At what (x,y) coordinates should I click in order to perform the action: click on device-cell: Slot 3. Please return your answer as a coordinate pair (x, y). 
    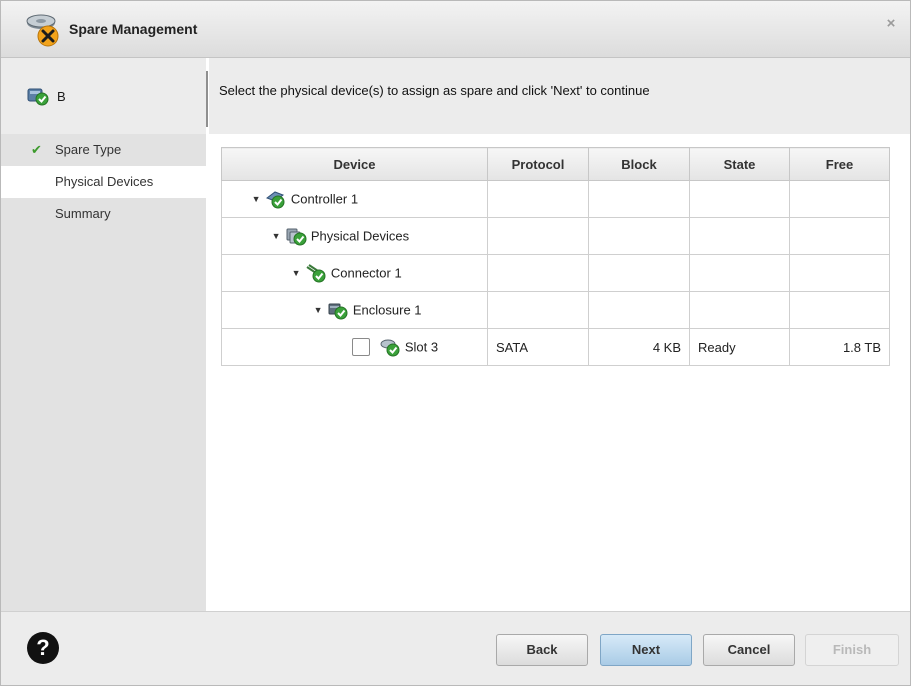
    Looking at the image, I should click on (354, 347).